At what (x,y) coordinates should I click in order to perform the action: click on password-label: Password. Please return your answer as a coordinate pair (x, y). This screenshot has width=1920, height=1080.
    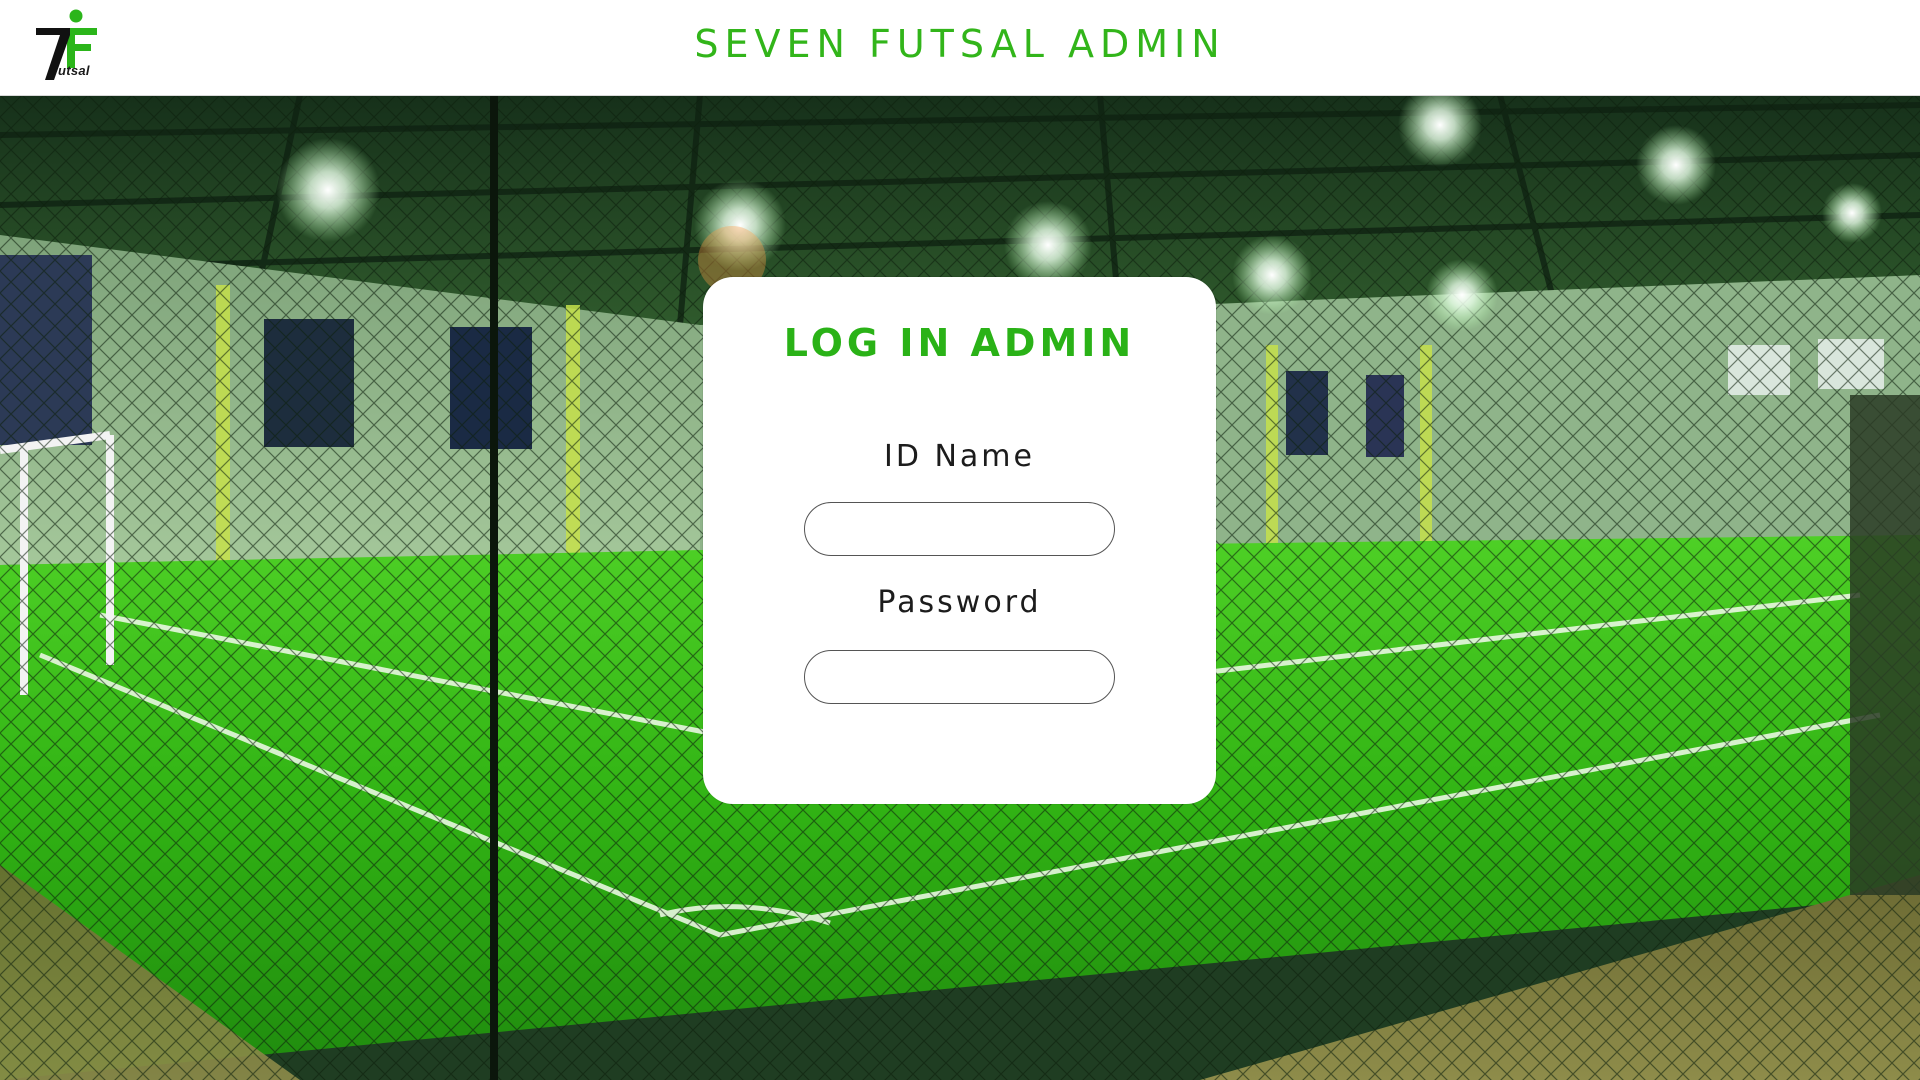
    Looking at the image, I should click on (959, 602).